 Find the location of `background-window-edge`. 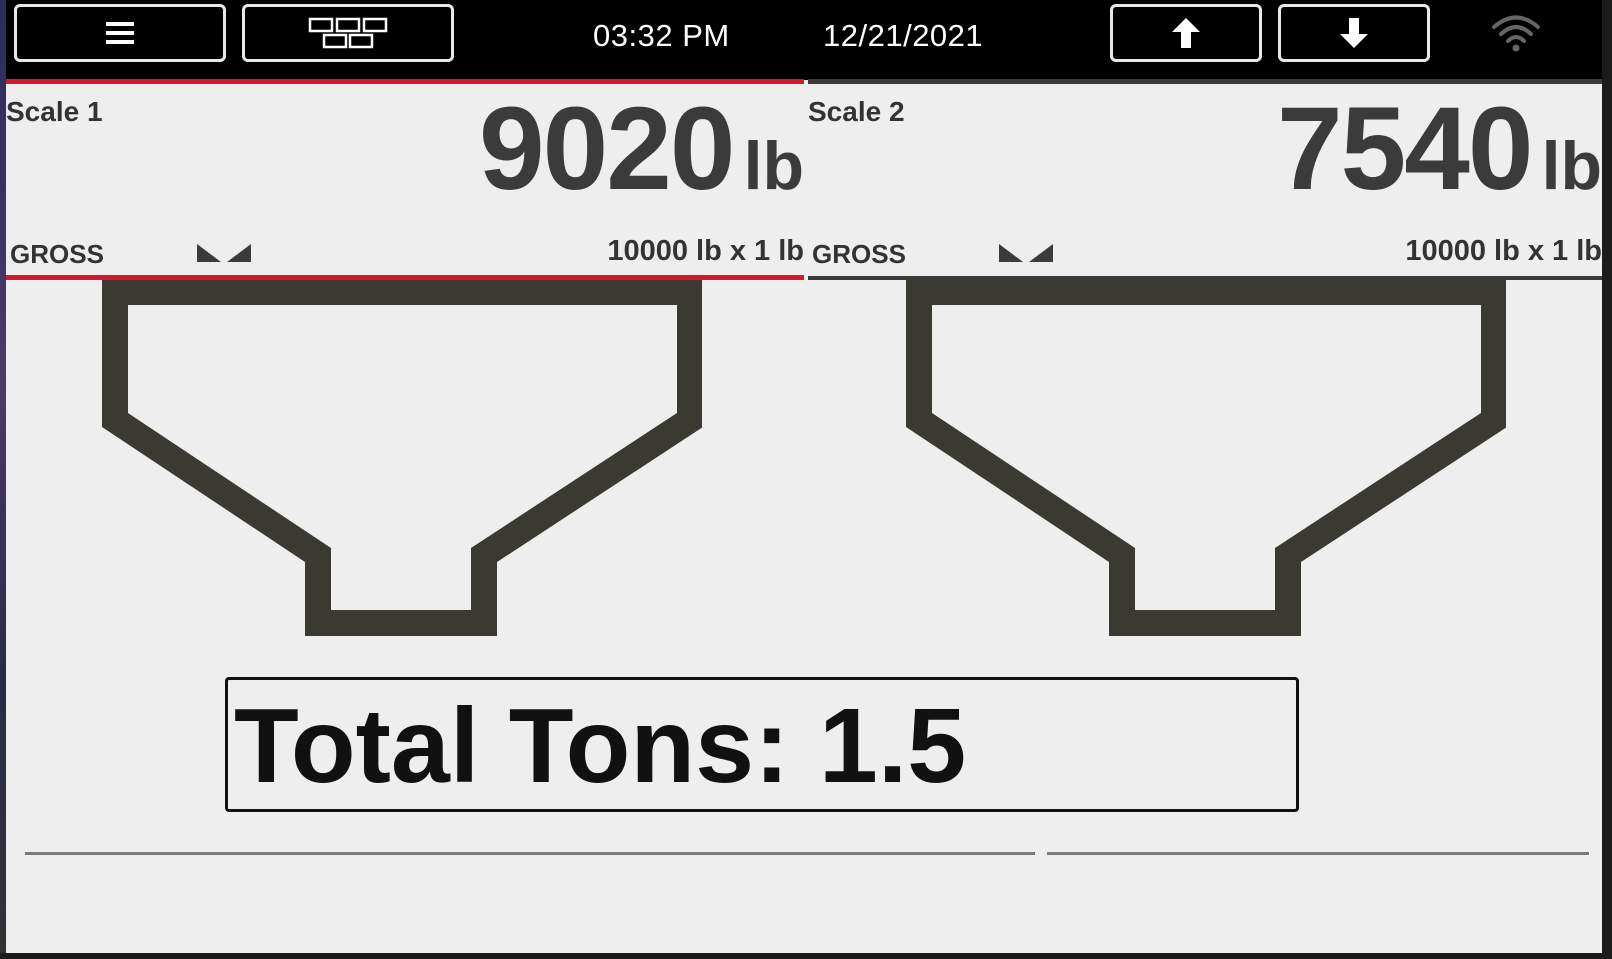

background-window-edge is located at coordinates (3, 479).